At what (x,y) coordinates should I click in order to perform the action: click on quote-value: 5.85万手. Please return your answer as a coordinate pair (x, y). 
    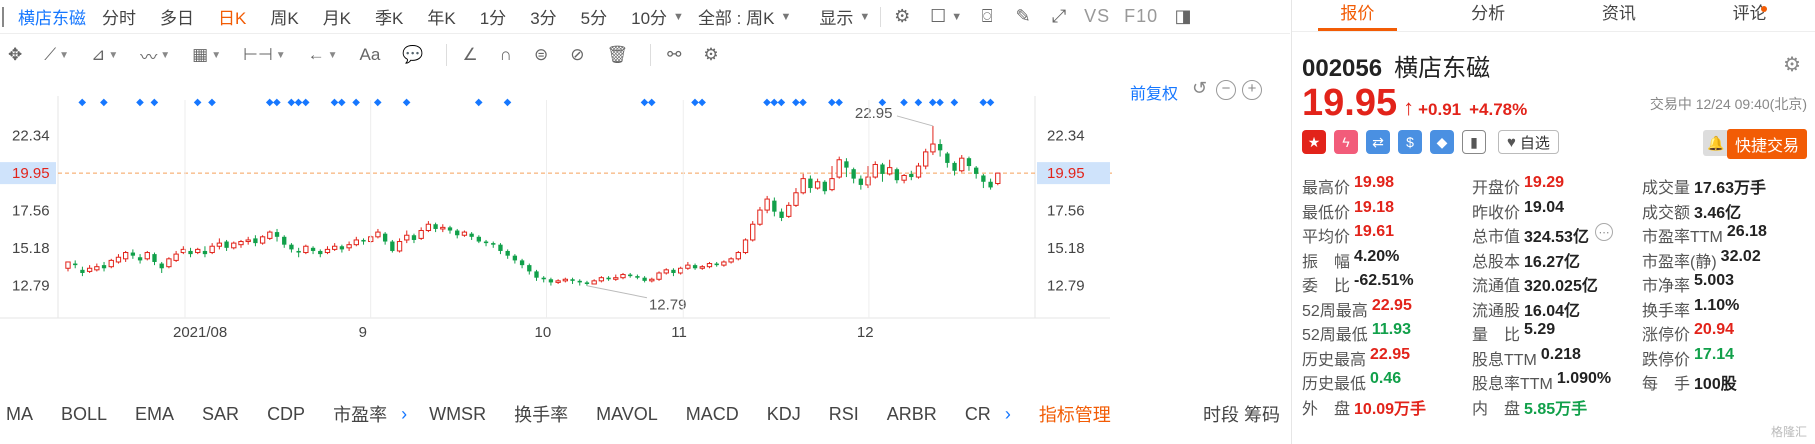
    Looking at the image, I should click on (1556, 409).